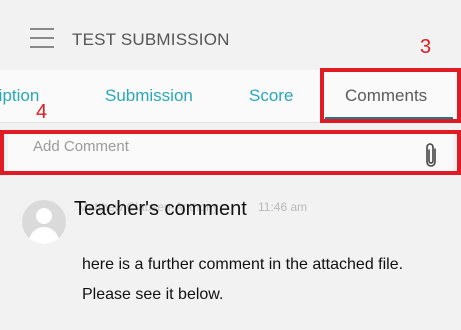  What do you see at coordinates (160, 209) in the screenshot?
I see `comment-heading: Teacher's comment` at bounding box center [160, 209].